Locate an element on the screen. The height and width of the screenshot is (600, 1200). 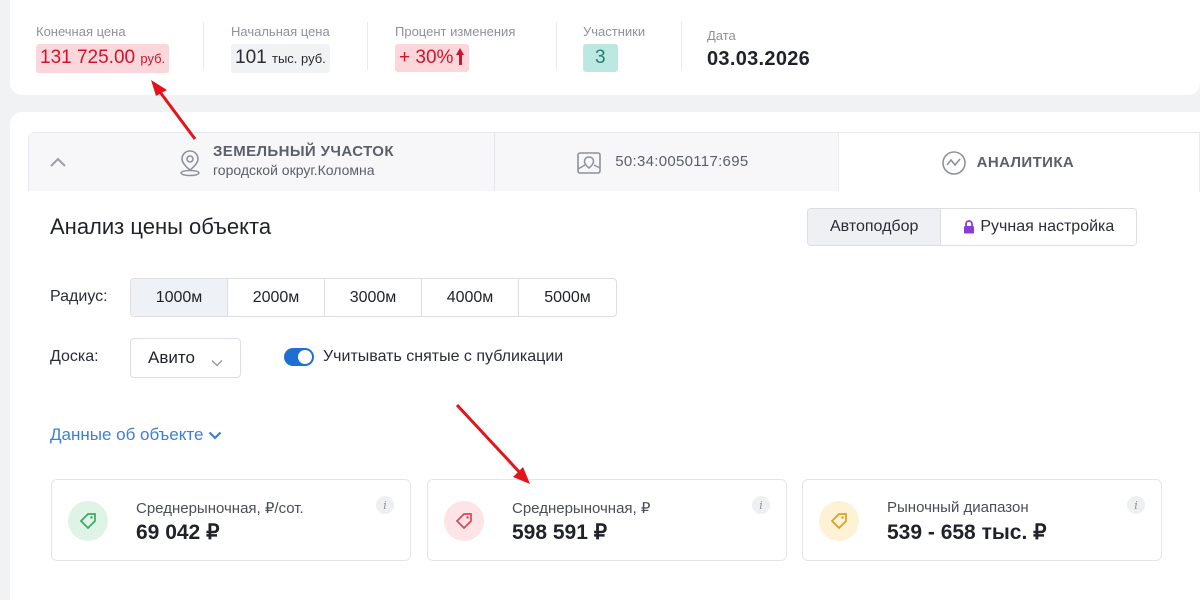
final-price-value: 131 725.00 руб. is located at coordinates (103, 58).